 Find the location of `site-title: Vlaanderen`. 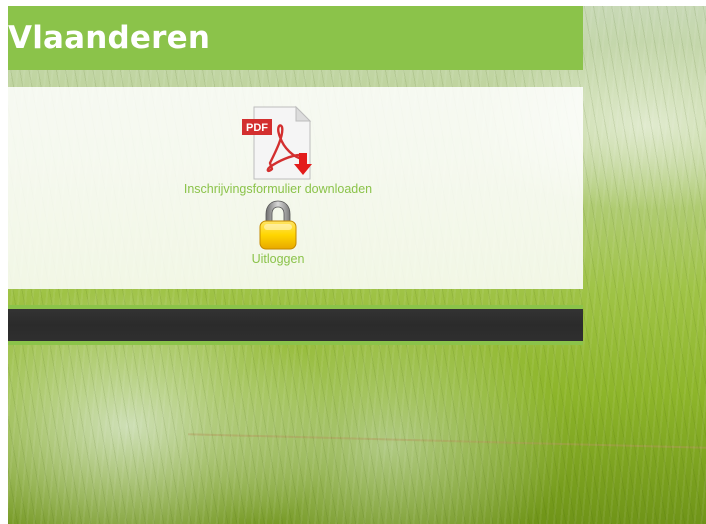

site-title: Vlaanderen is located at coordinates (109, 38).